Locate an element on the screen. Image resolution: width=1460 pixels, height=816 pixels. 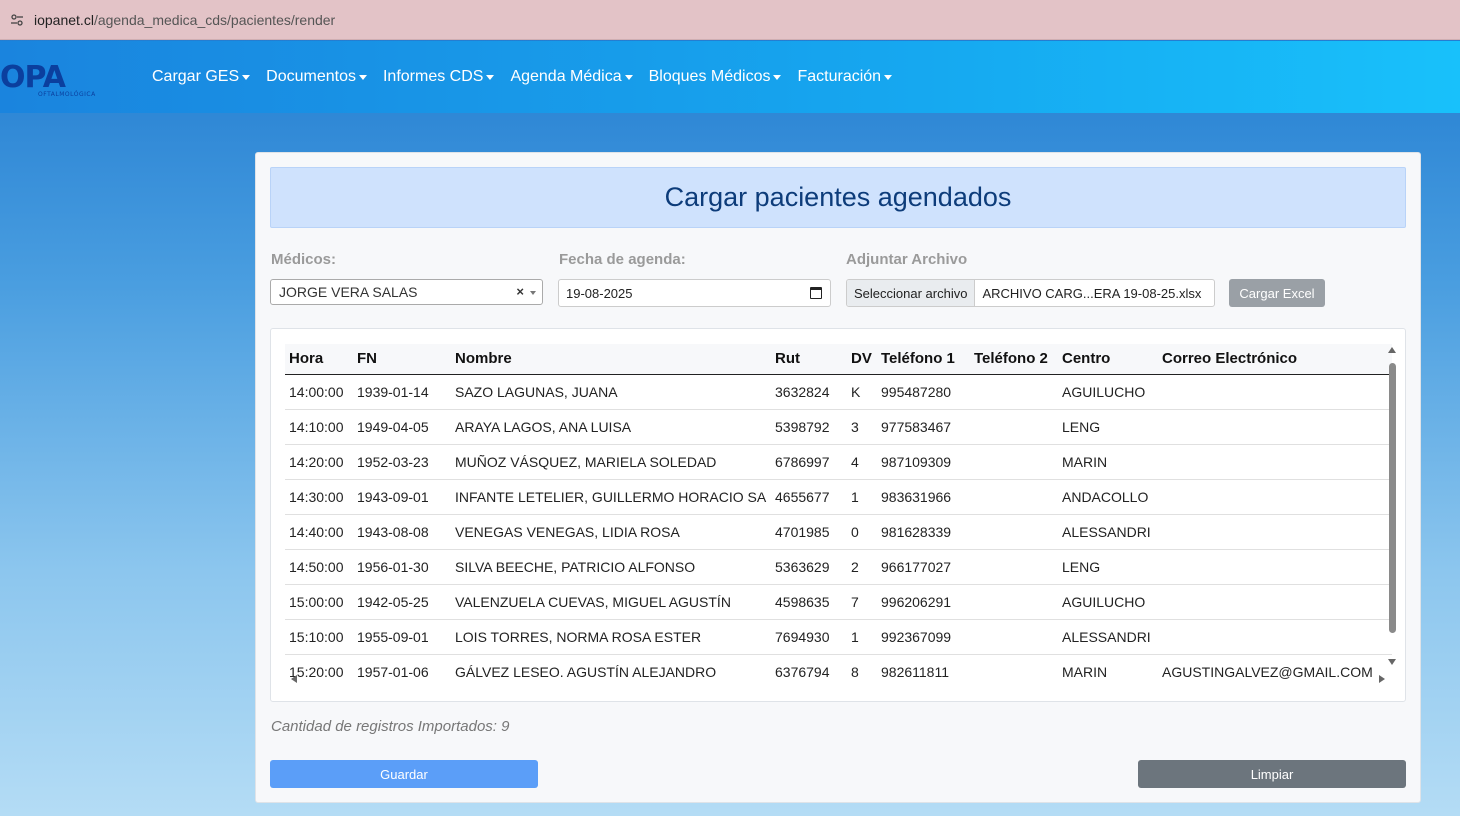
table-cell: VENEGAS VENEGAS, LIDIA ROSA is located at coordinates (611, 532).